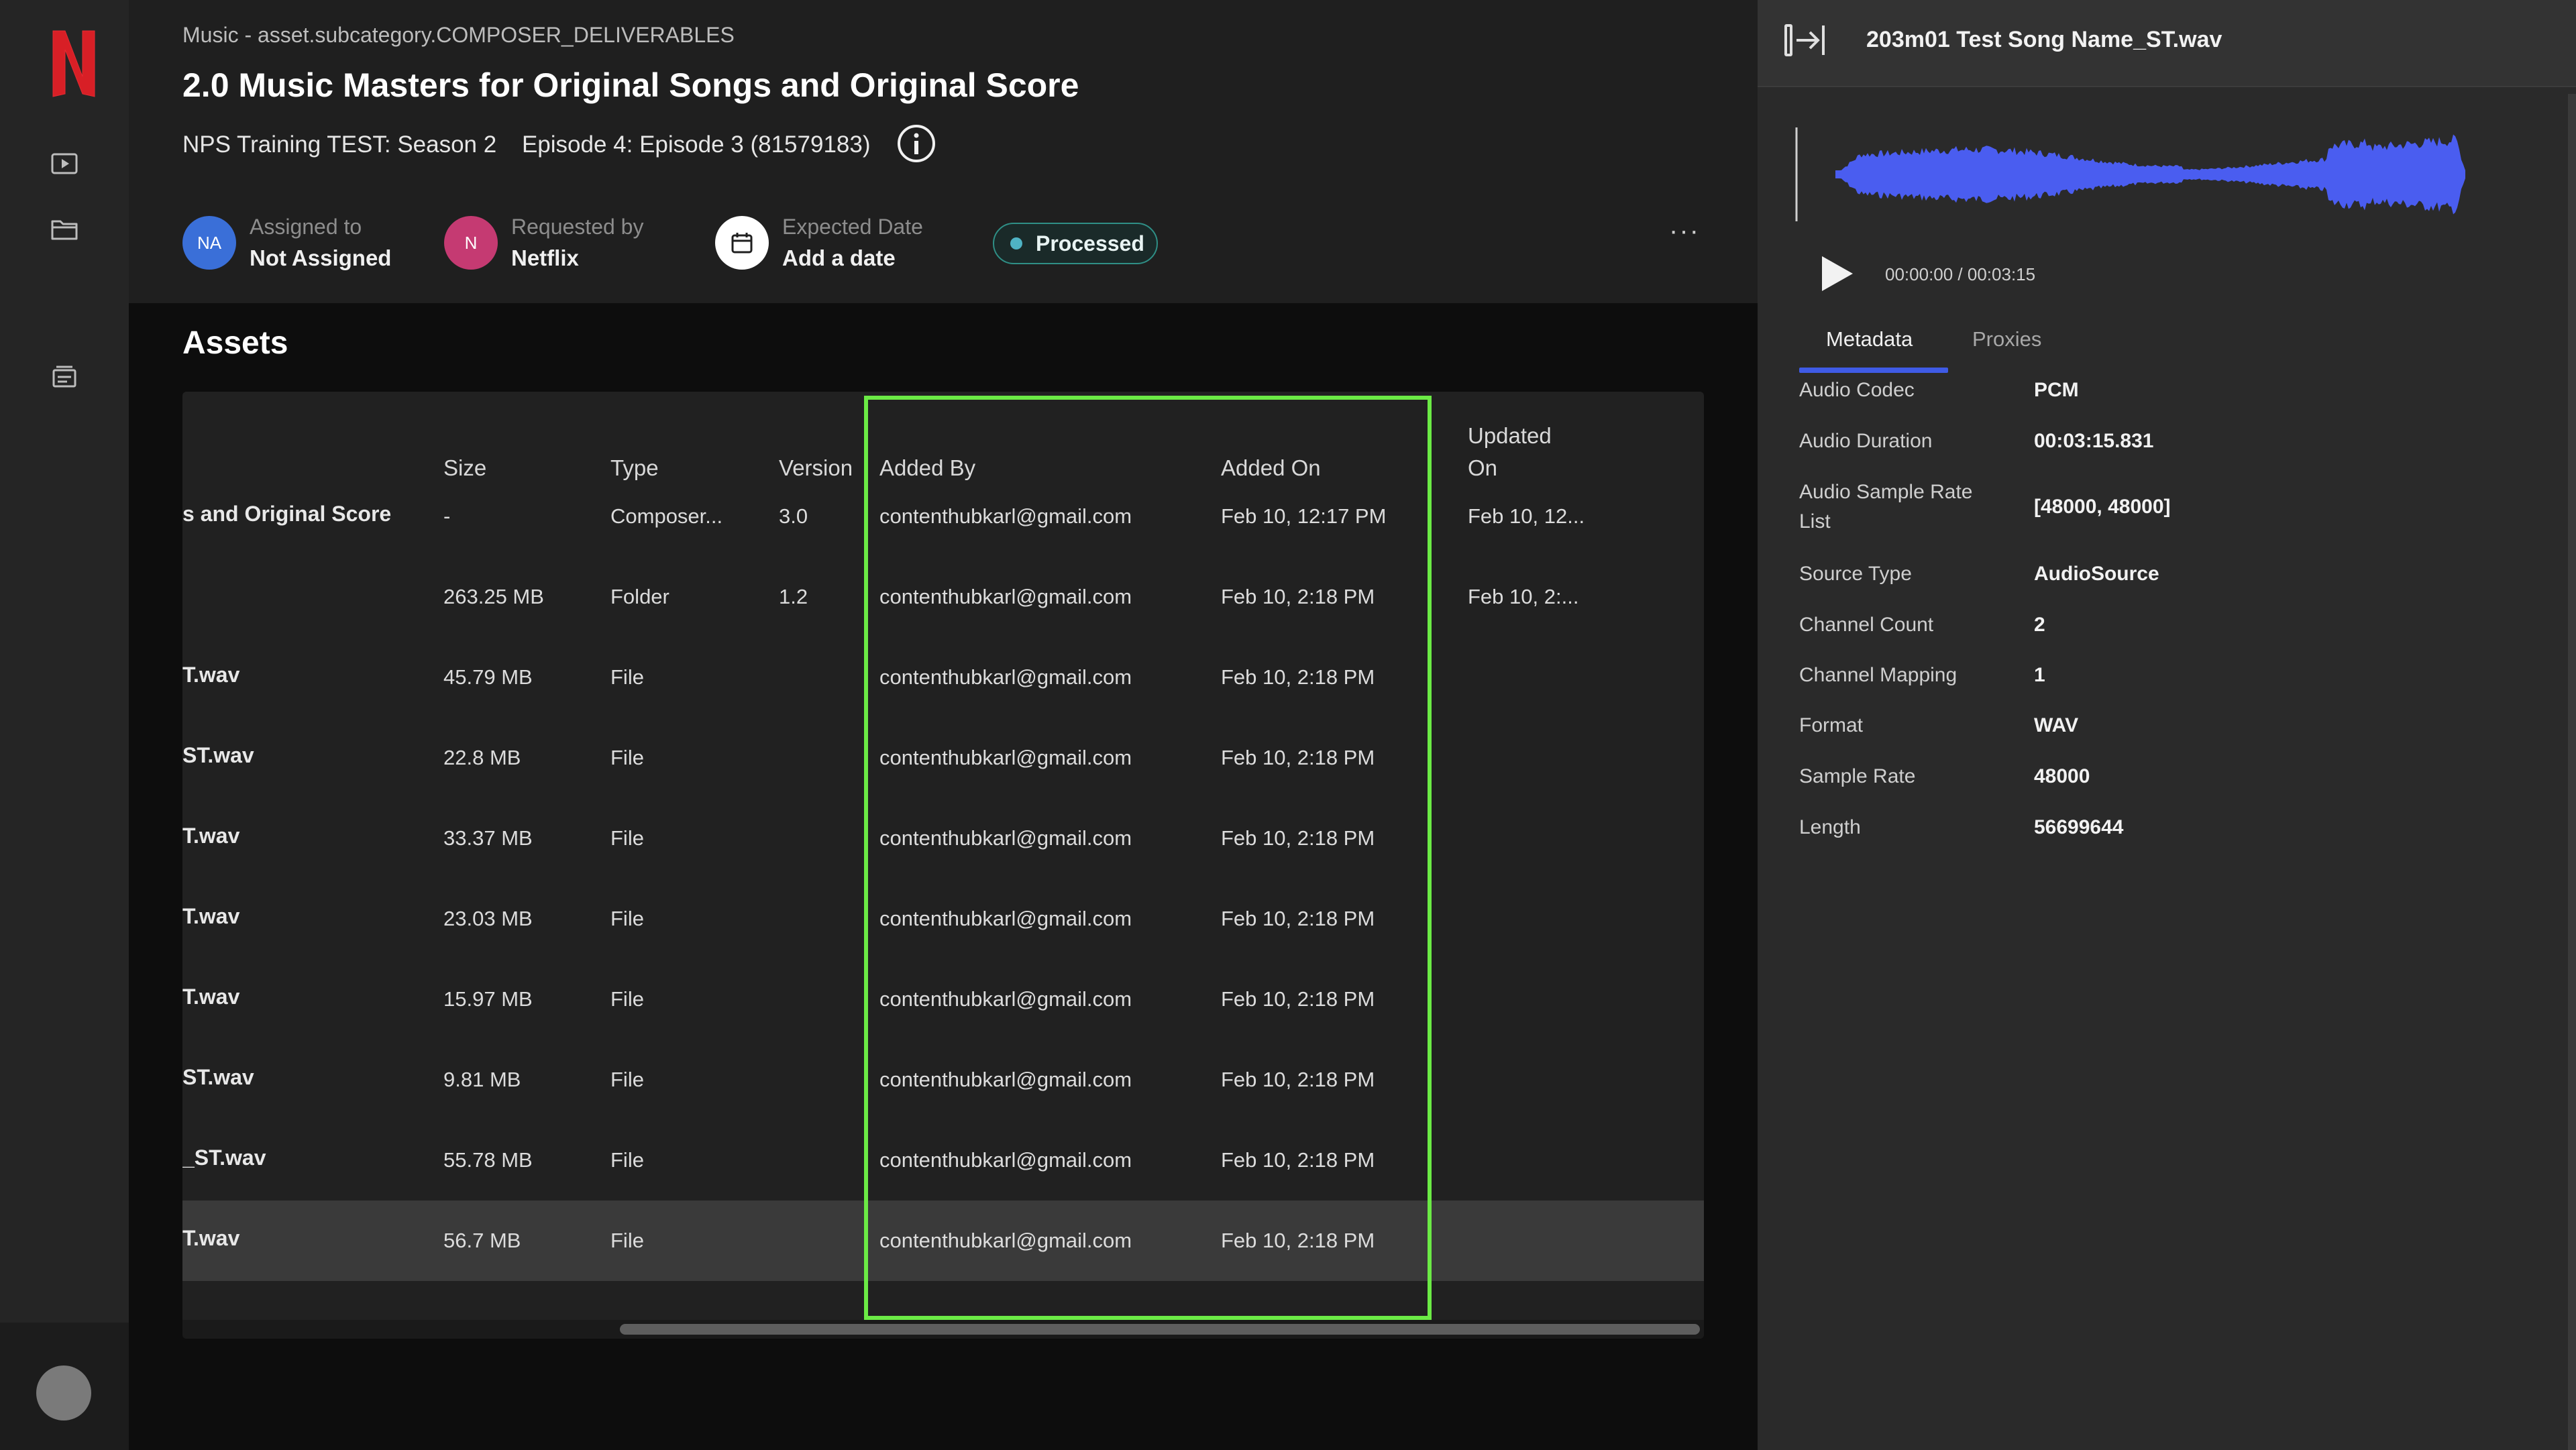  I want to click on collapse-panel-icon, so click(1805, 40).